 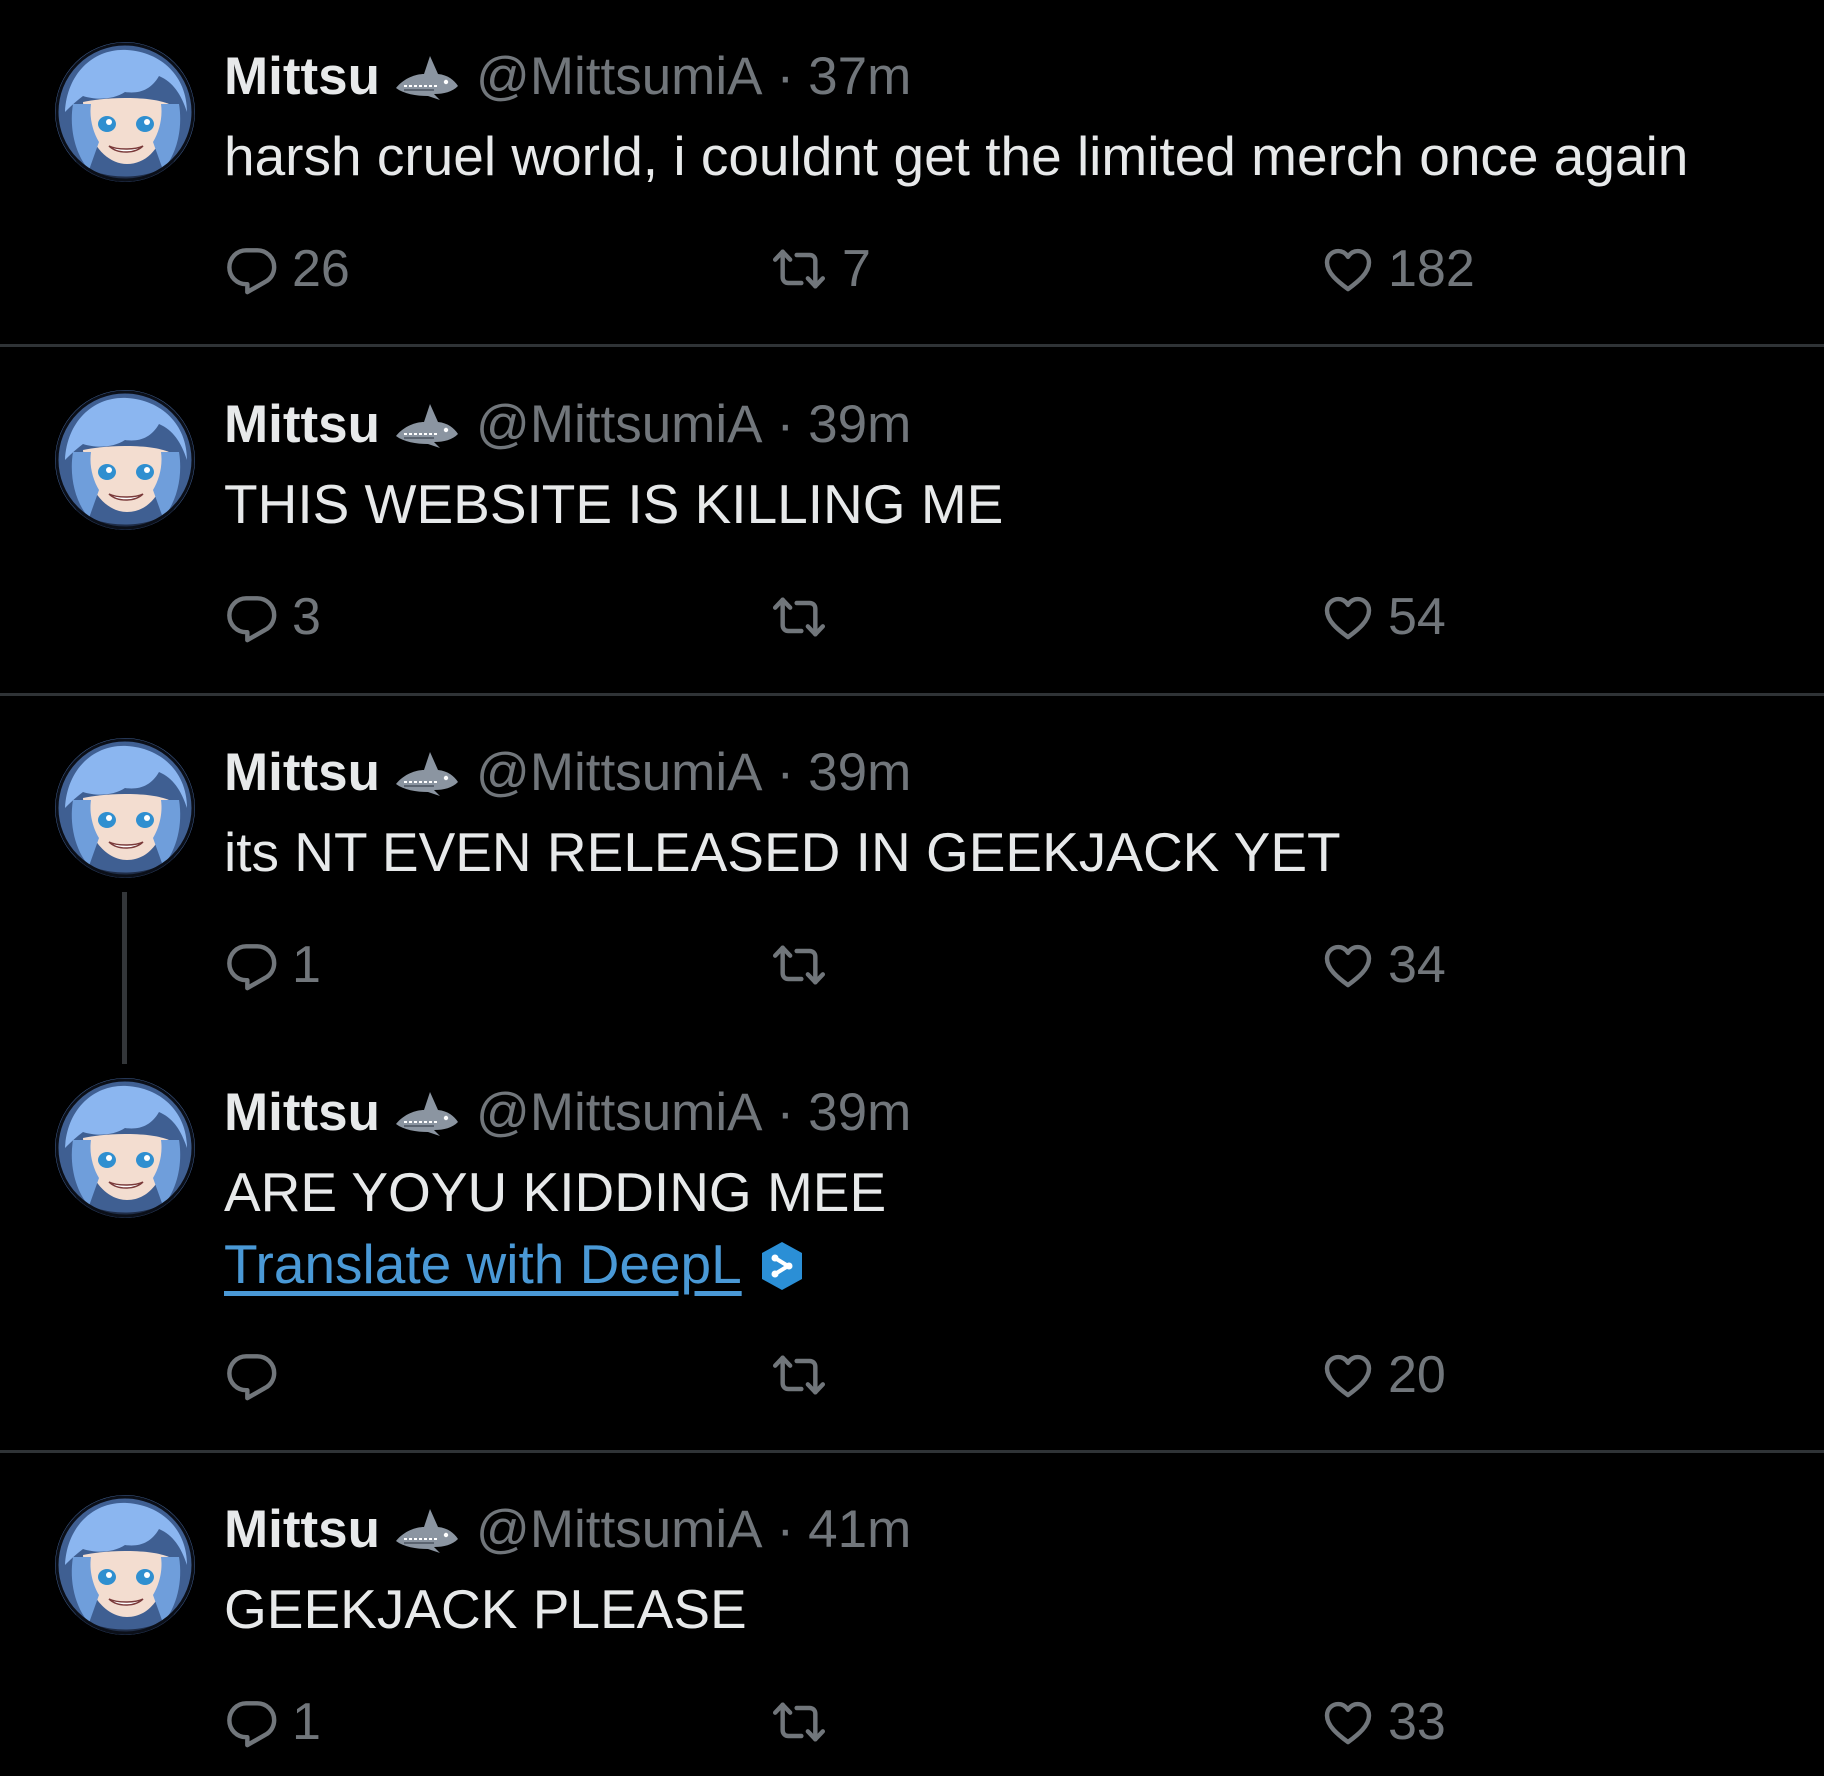 I want to click on like-button: 182, so click(x=1397, y=269).